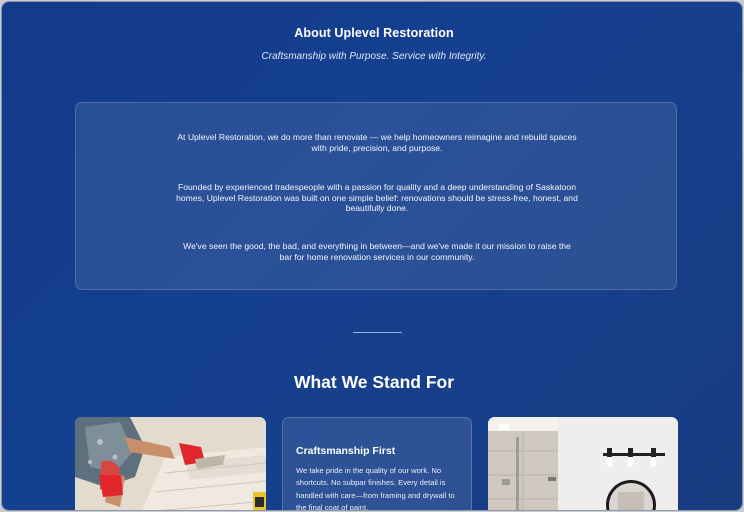 This screenshot has width=744, height=512. I want to click on values-title: What We Stand For, so click(374, 382).